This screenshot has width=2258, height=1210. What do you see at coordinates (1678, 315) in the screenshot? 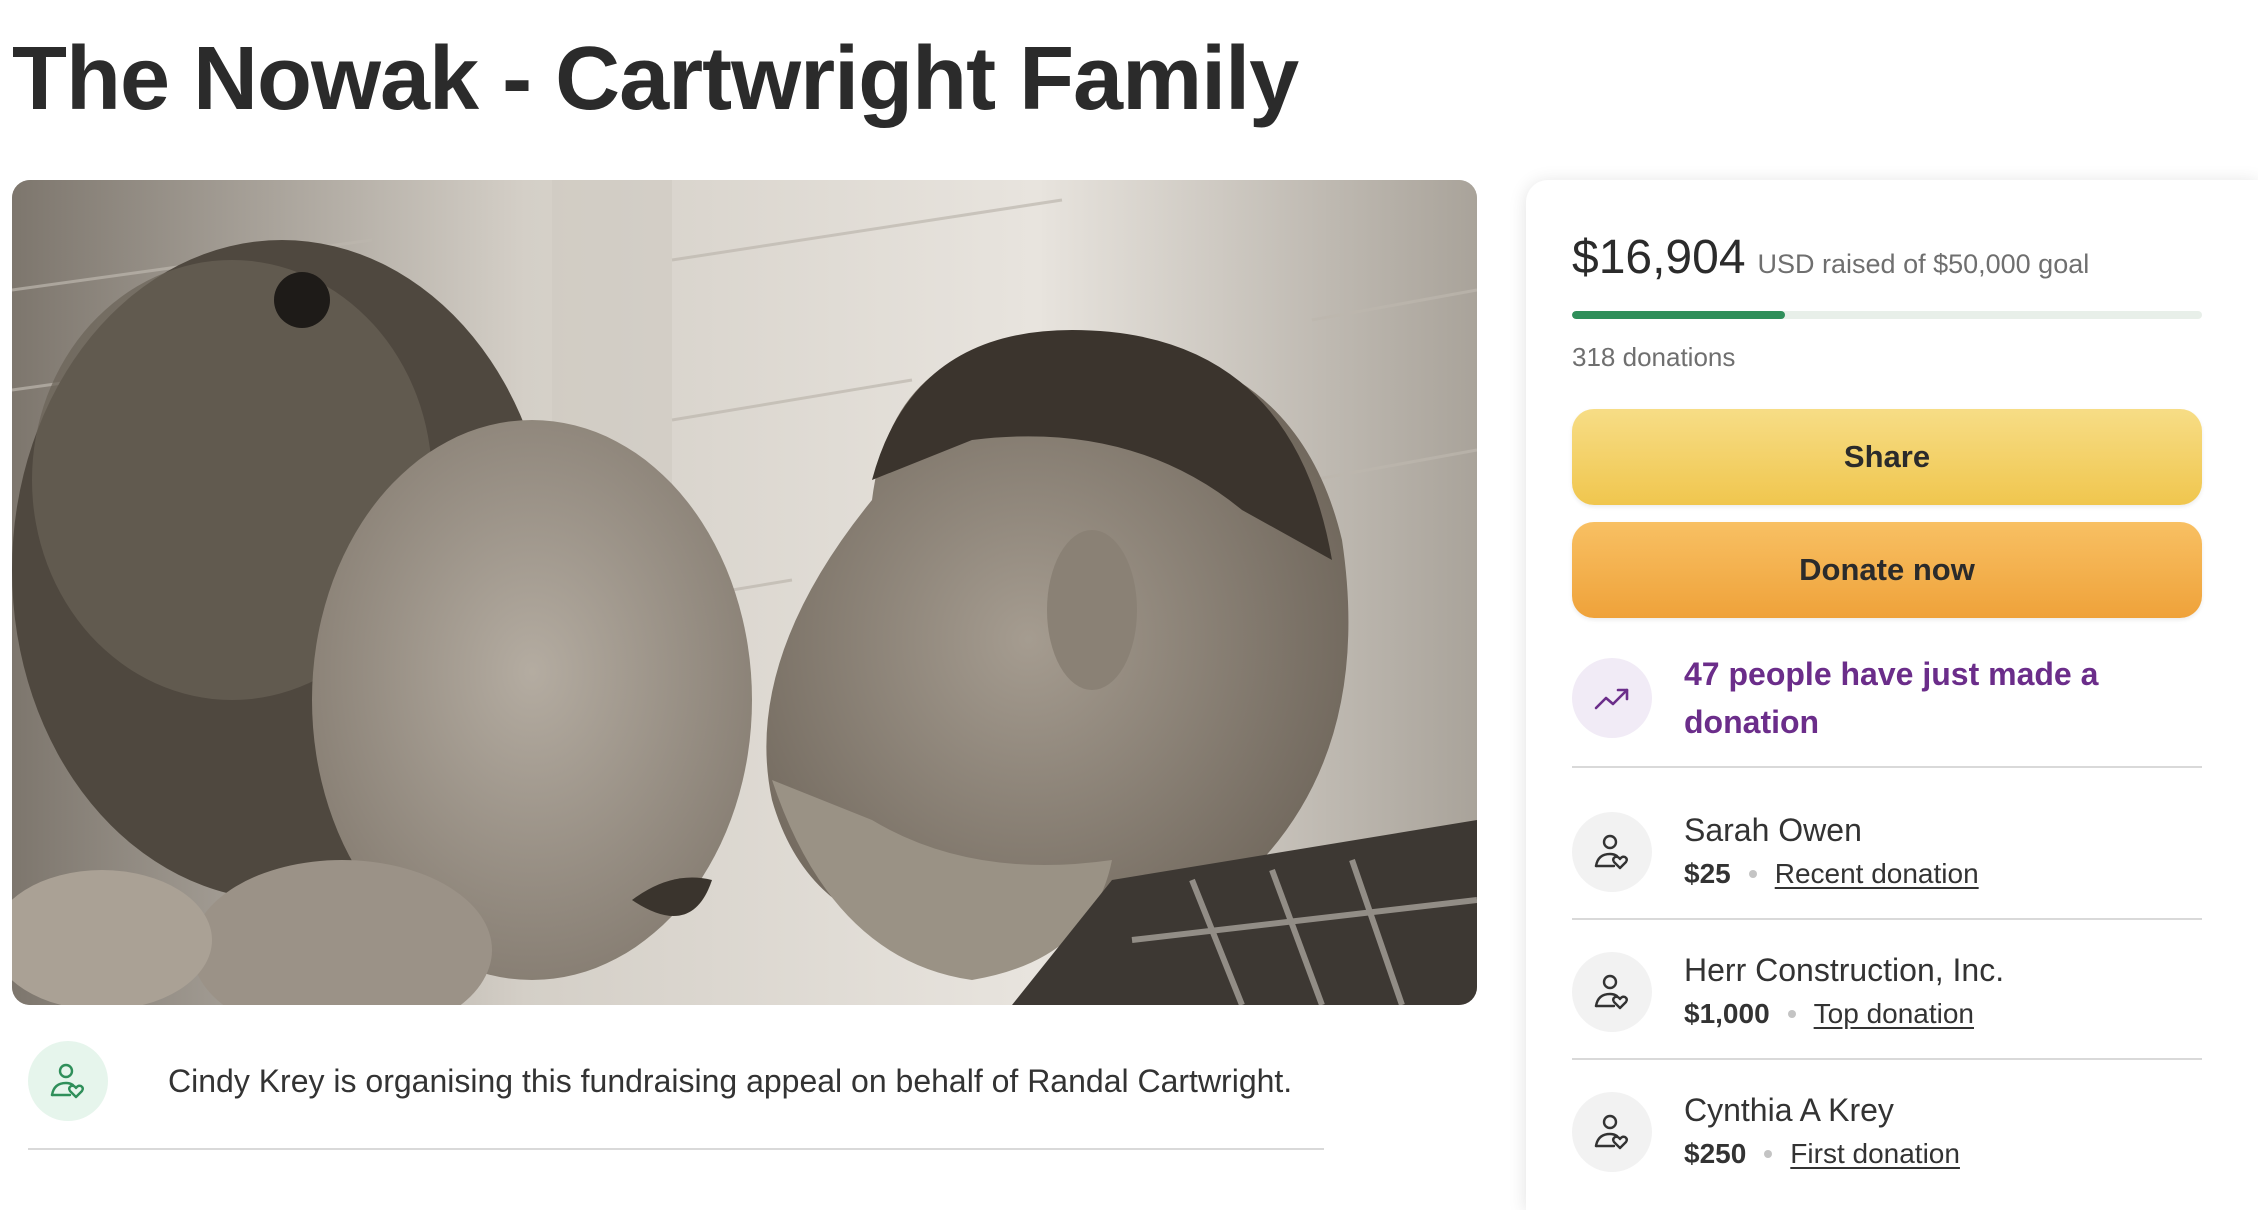
I see `progress-bar-fill` at bounding box center [1678, 315].